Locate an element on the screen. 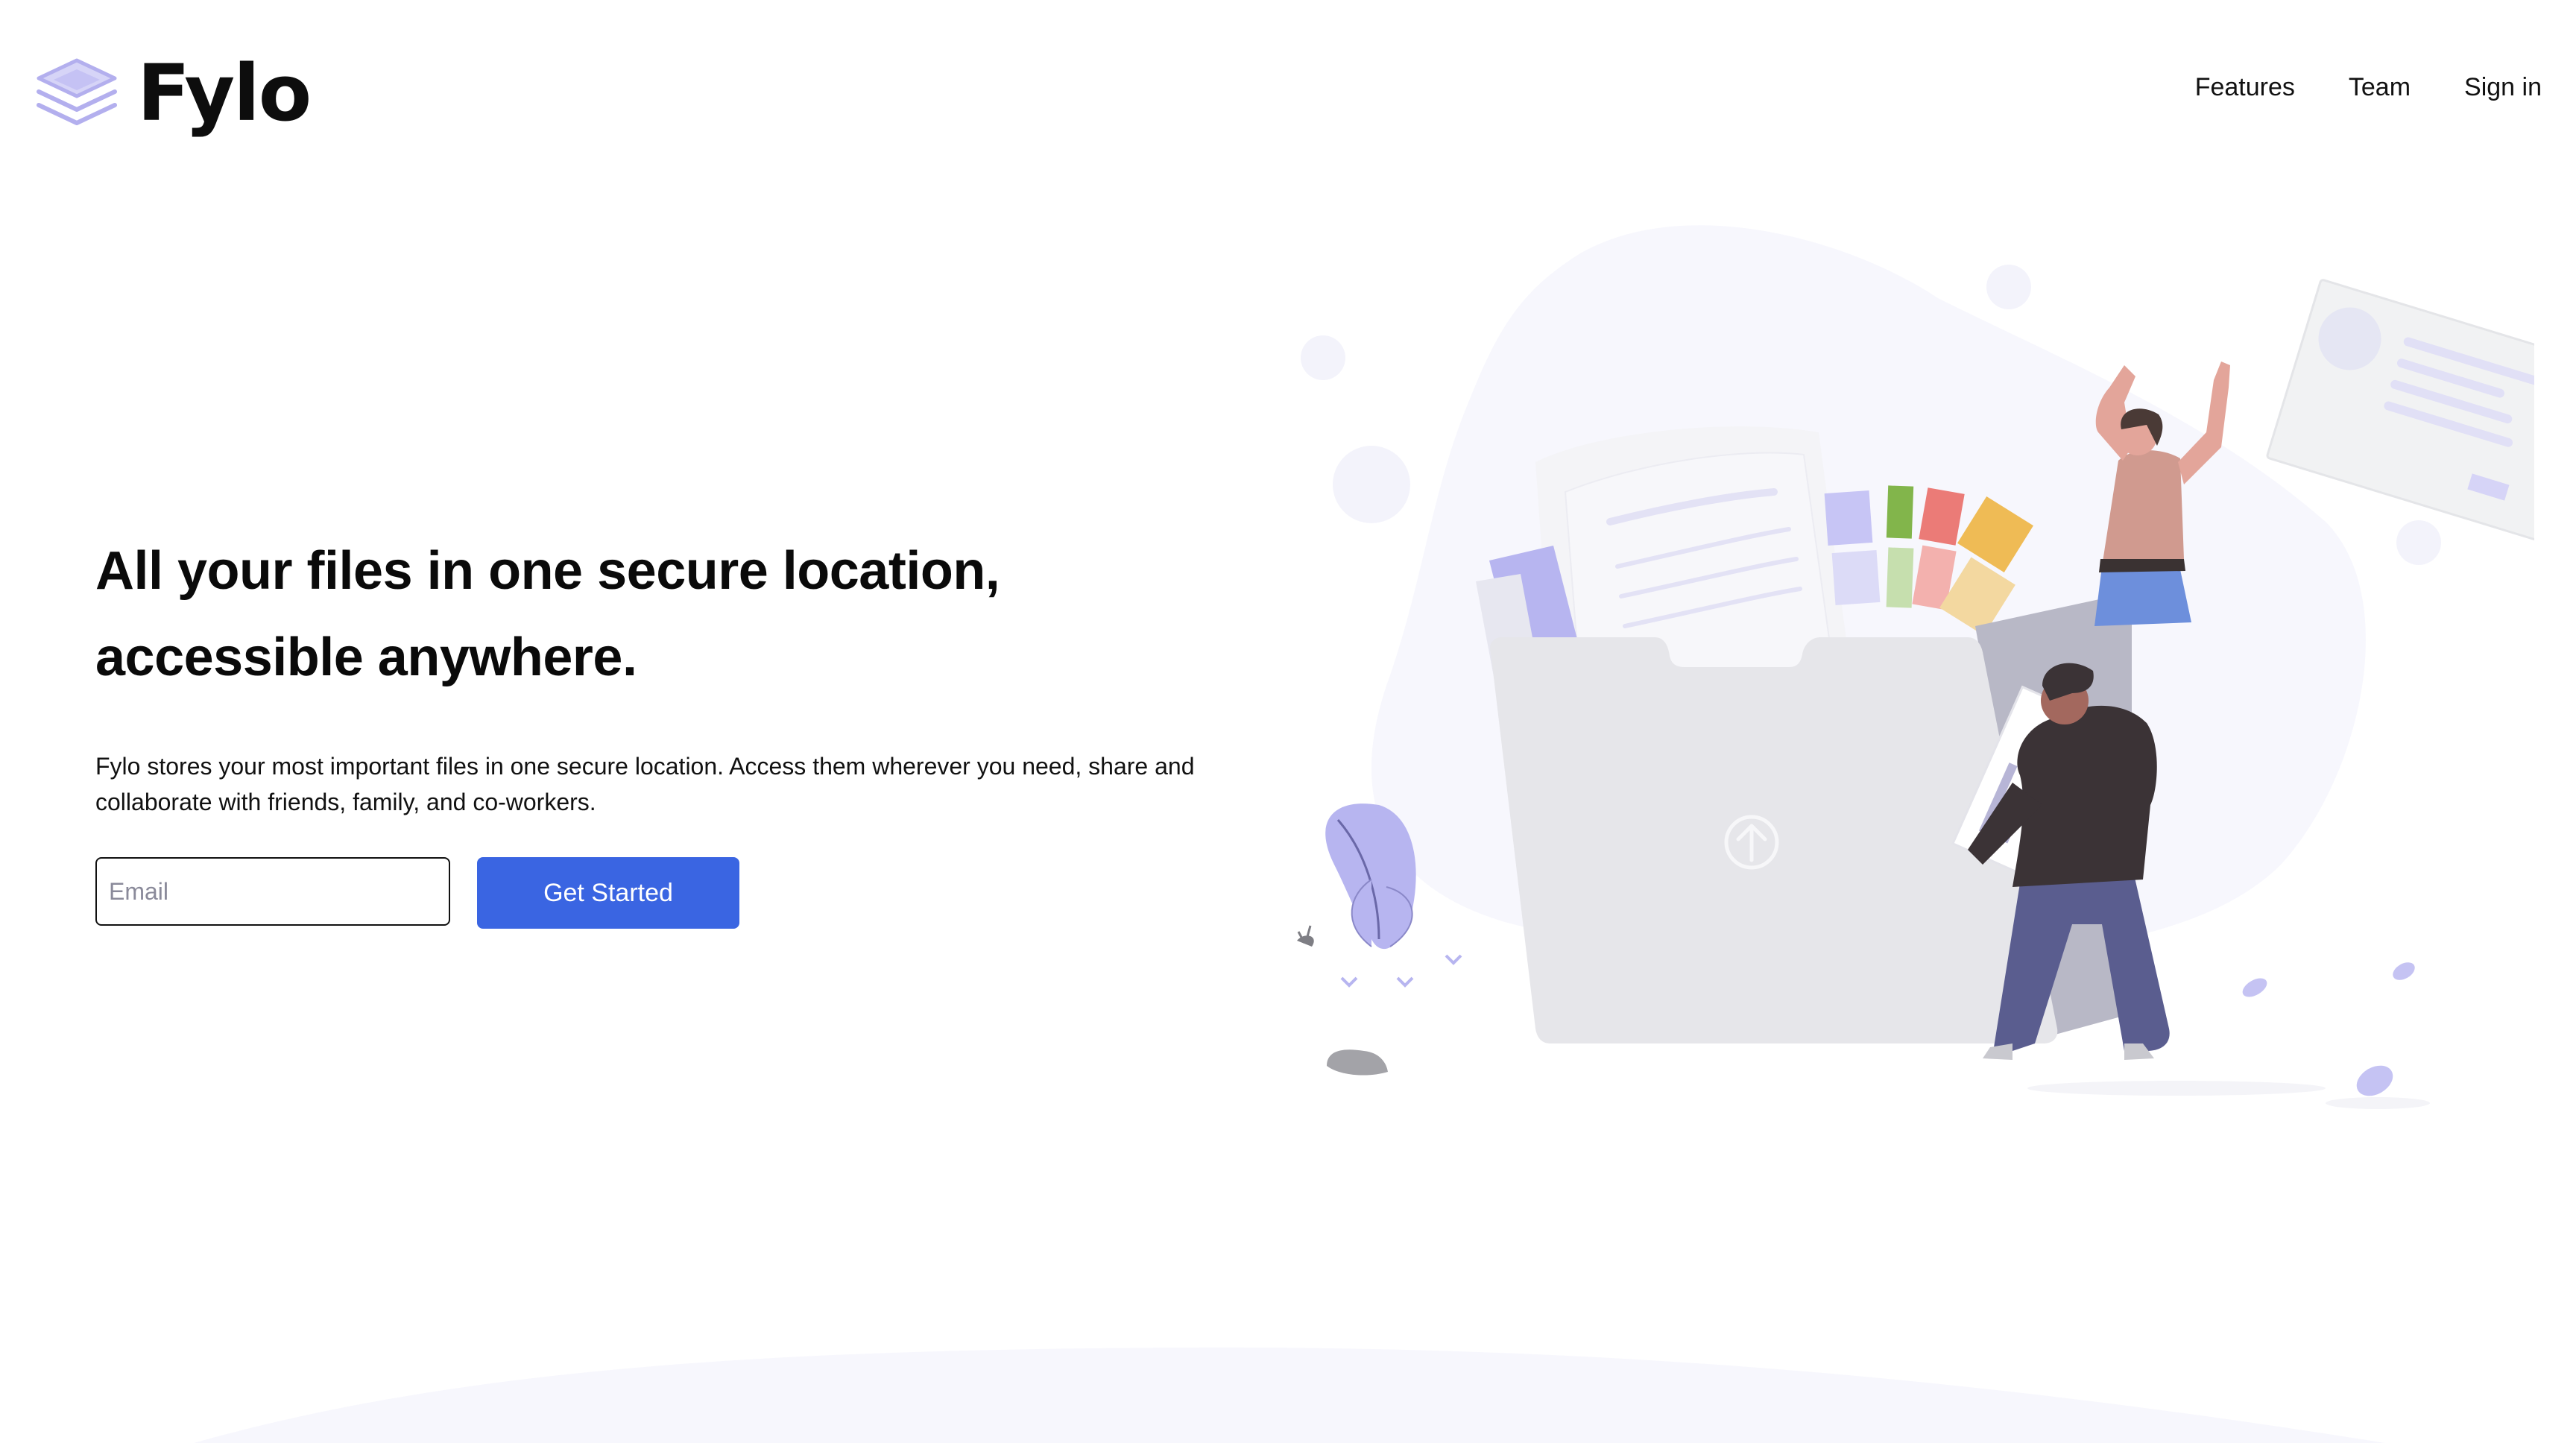 The width and height of the screenshot is (2576, 1443). hero-title-line-2: accessible anywhere. is located at coordinates (366, 657).